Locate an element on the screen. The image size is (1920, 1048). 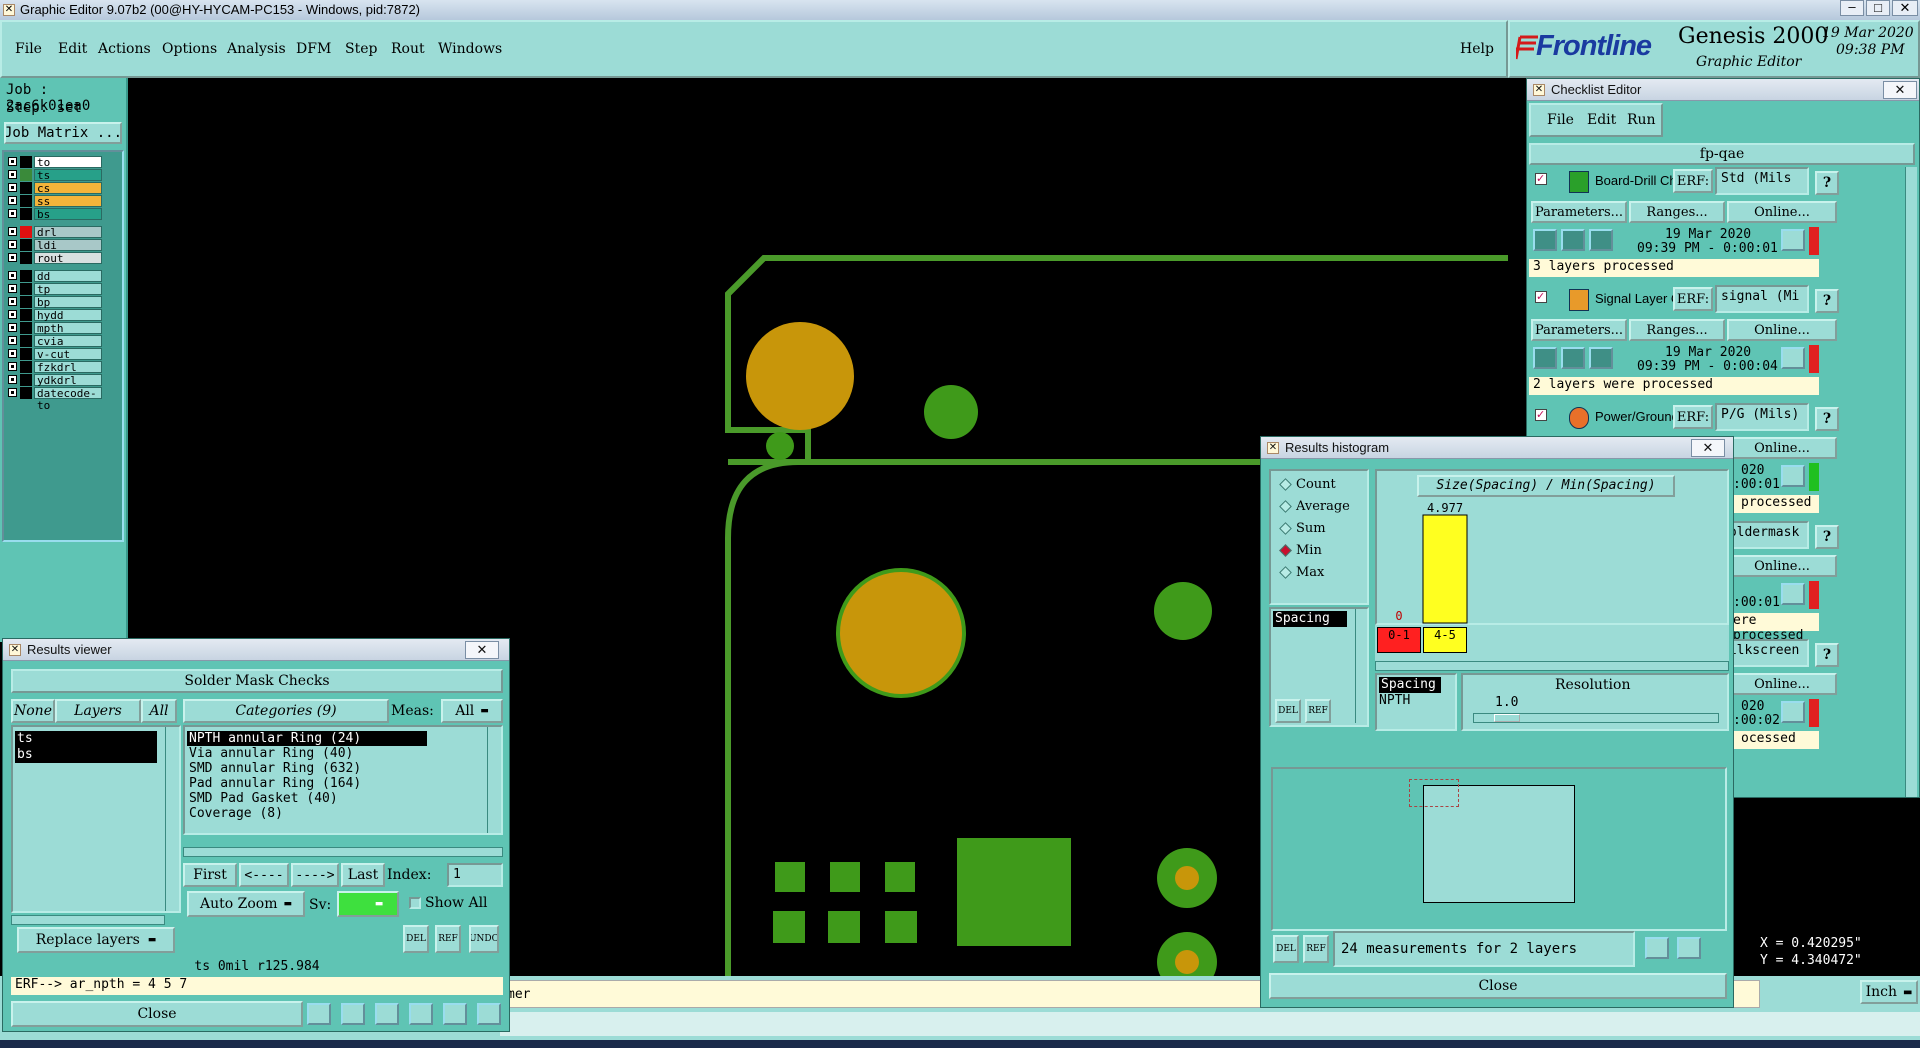
layer-row-dd: dd is located at coordinates (54, 276).